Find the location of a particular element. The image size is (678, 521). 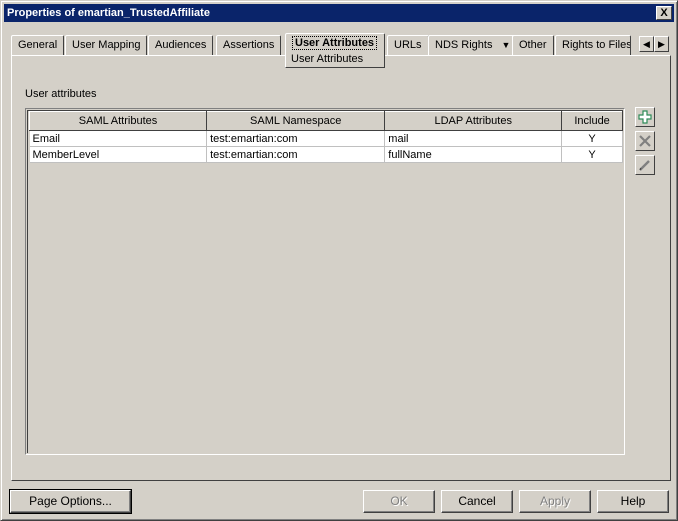

add-button is located at coordinates (645, 117).